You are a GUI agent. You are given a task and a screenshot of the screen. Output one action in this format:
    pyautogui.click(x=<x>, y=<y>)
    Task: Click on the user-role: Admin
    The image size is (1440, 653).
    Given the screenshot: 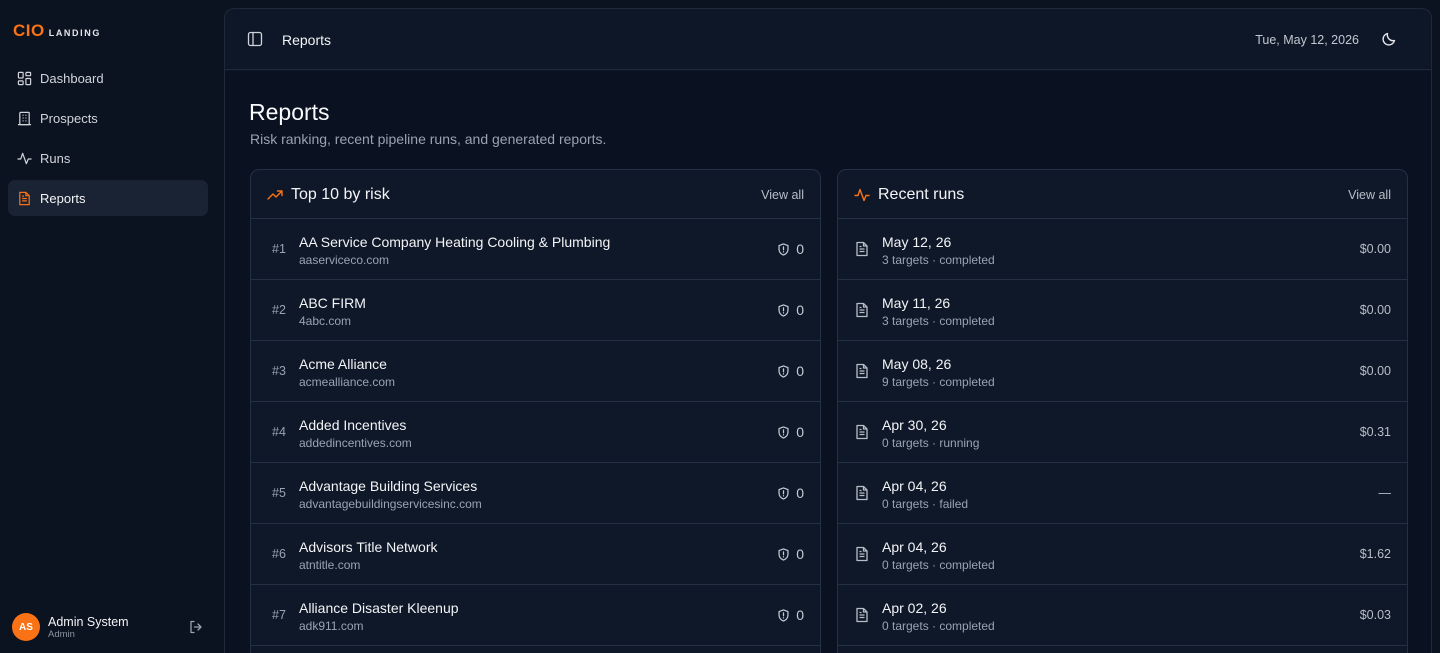 What is the action you would take?
    pyautogui.click(x=61, y=634)
    